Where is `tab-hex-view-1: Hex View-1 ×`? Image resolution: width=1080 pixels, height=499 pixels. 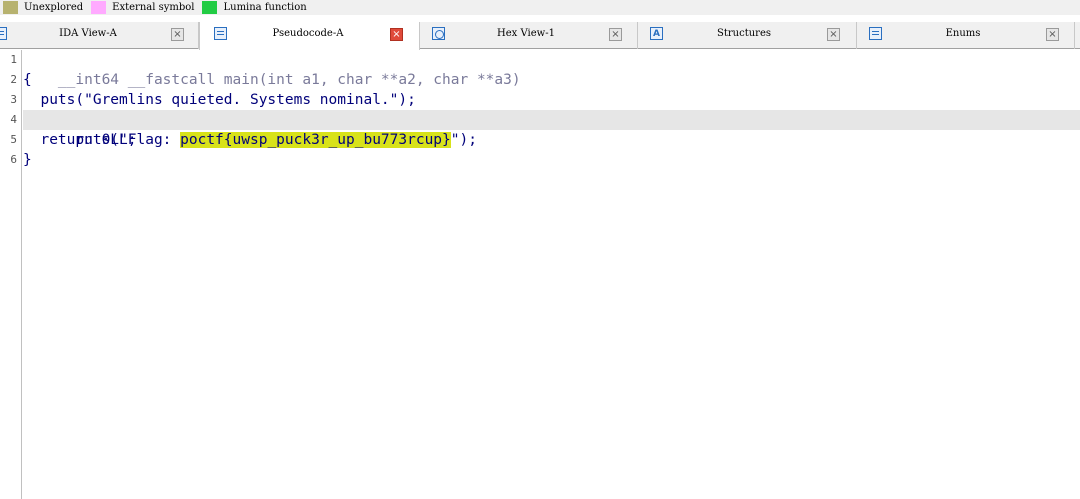
tab-hex-view-1: Hex View-1 × is located at coordinates (529, 35).